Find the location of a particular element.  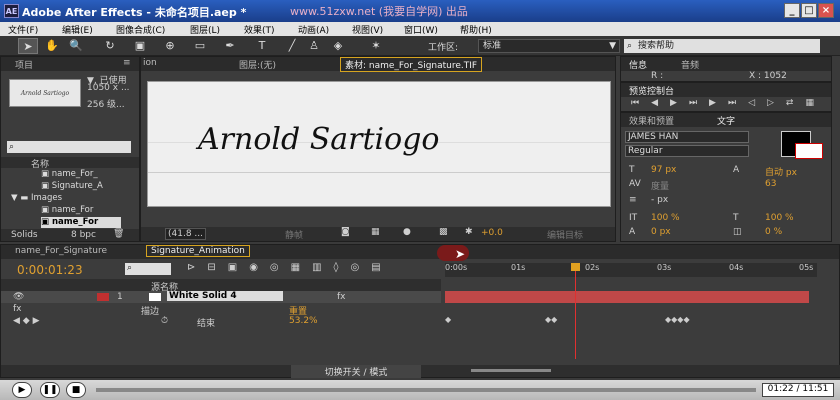

menu-file: 文件(F) is located at coordinates (23, 29).